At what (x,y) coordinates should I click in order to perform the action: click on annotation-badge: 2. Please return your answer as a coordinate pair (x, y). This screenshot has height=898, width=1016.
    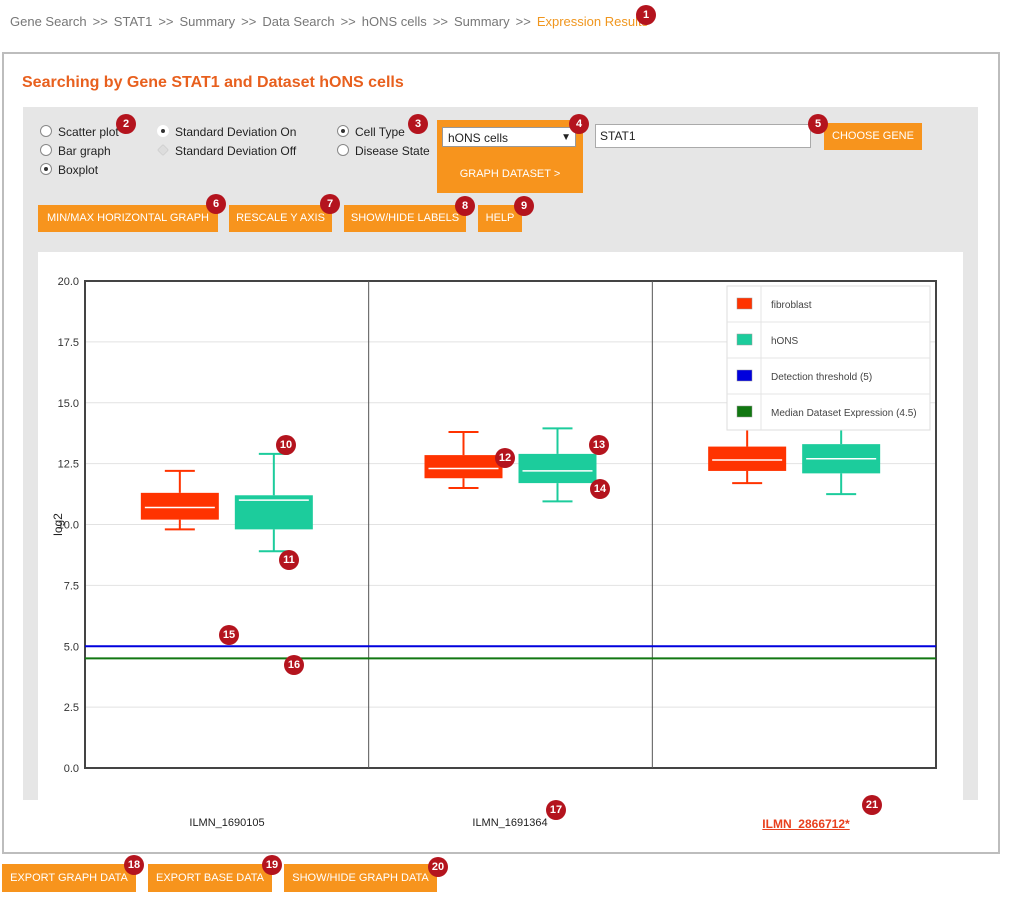
    Looking at the image, I should click on (126, 124).